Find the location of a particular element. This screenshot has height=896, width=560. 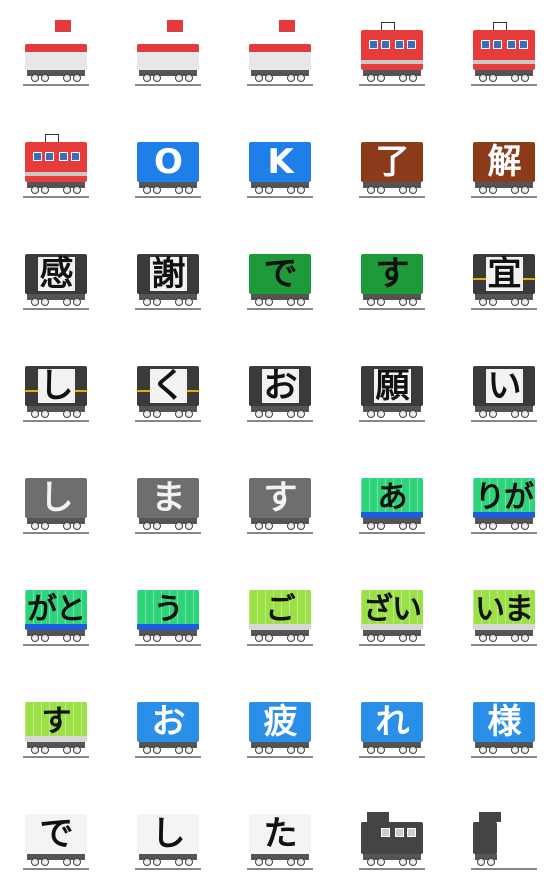

diesel-locomotive-icon is located at coordinates (168, 53).